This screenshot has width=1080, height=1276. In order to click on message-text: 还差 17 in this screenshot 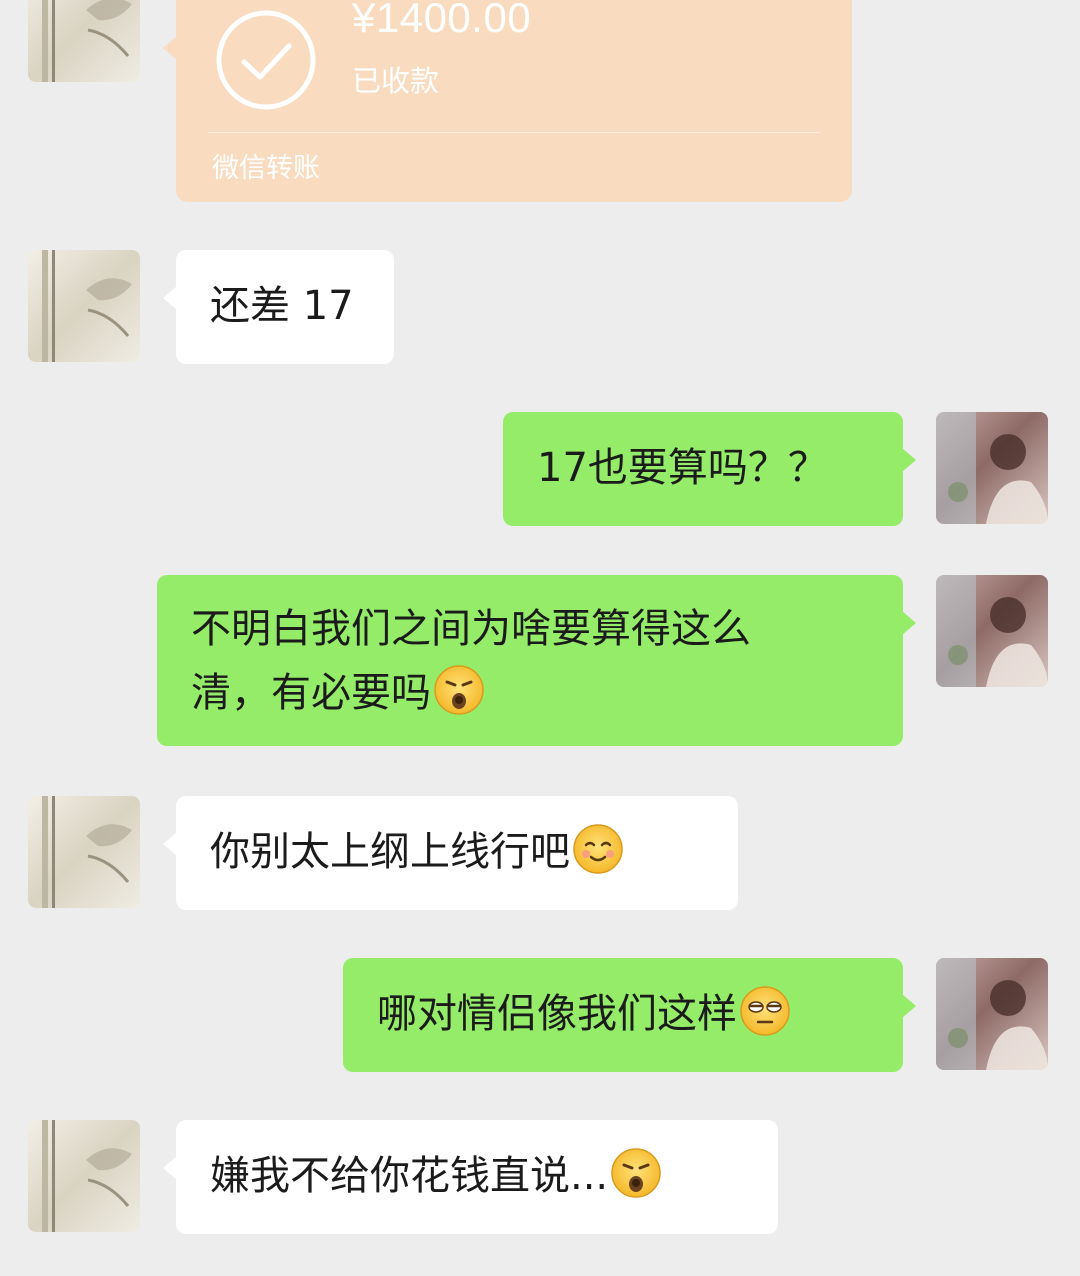, I will do `click(282, 306)`.